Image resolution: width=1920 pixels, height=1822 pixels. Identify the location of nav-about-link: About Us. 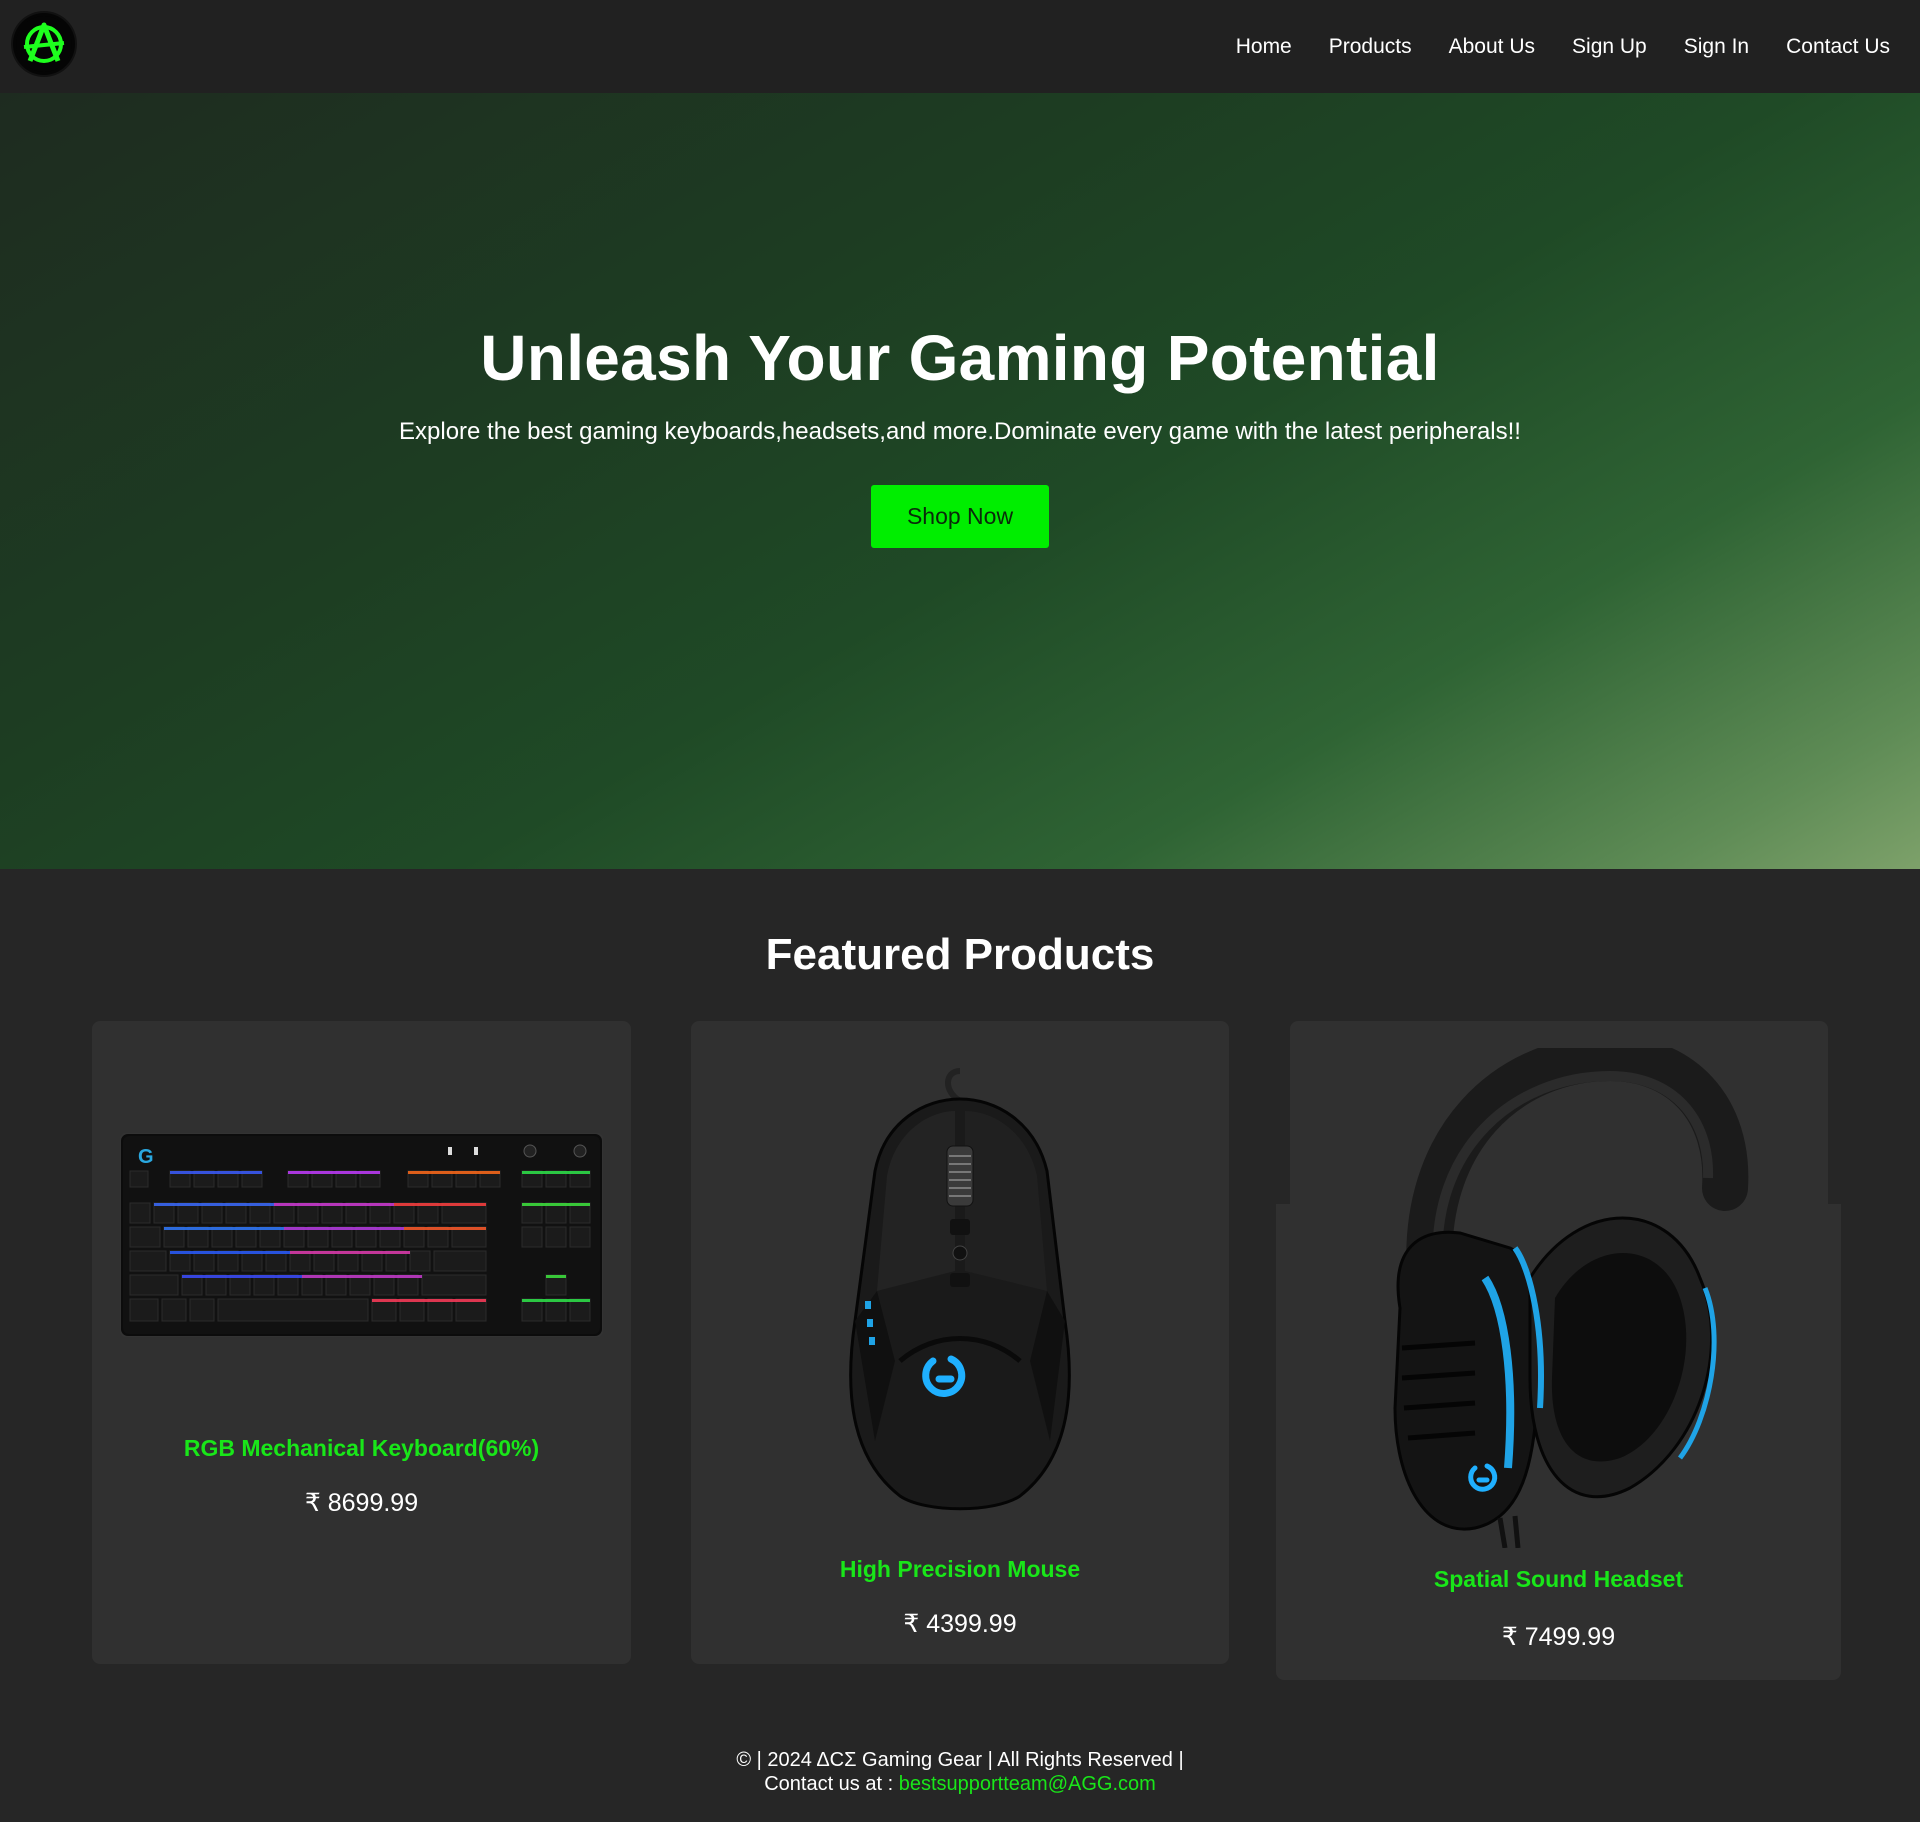
(1492, 47).